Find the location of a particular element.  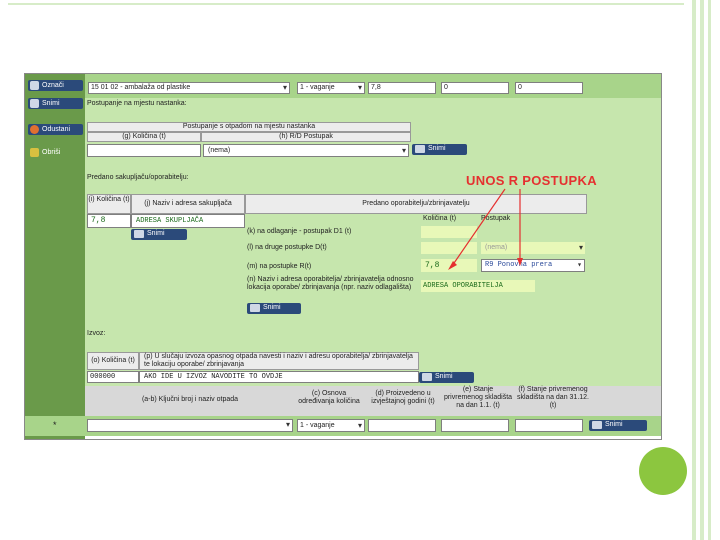

predano-title: Predano sakupljaču/oporabitelju: is located at coordinates (138, 177).